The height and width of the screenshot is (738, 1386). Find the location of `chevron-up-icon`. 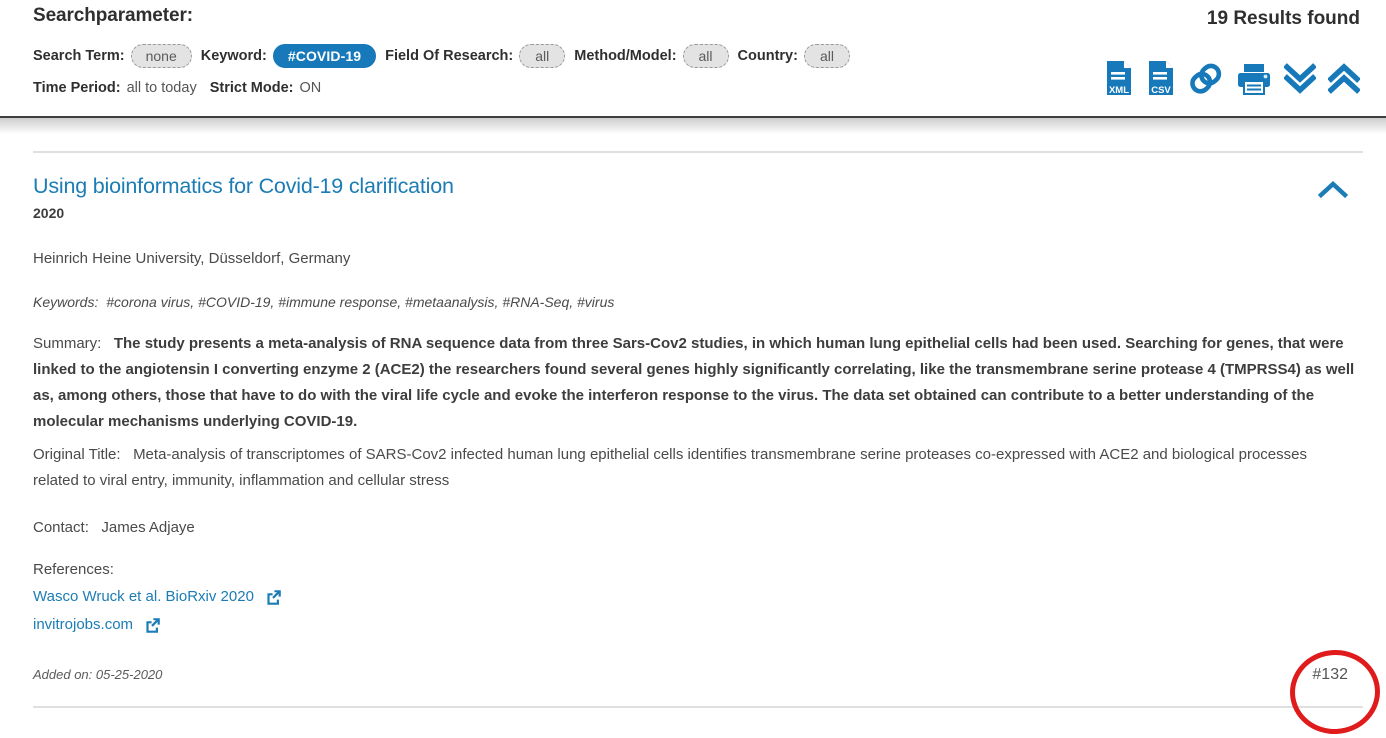

chevron-up-icon is located at coordinates (1333, 189).